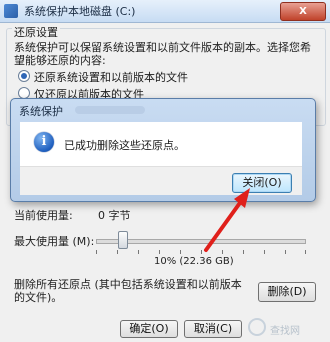 The height and width of the screenshot is (342, 330). Describe the element at coordinates (257, 327) in the screenshot. I see `watermark-logo` at that location.